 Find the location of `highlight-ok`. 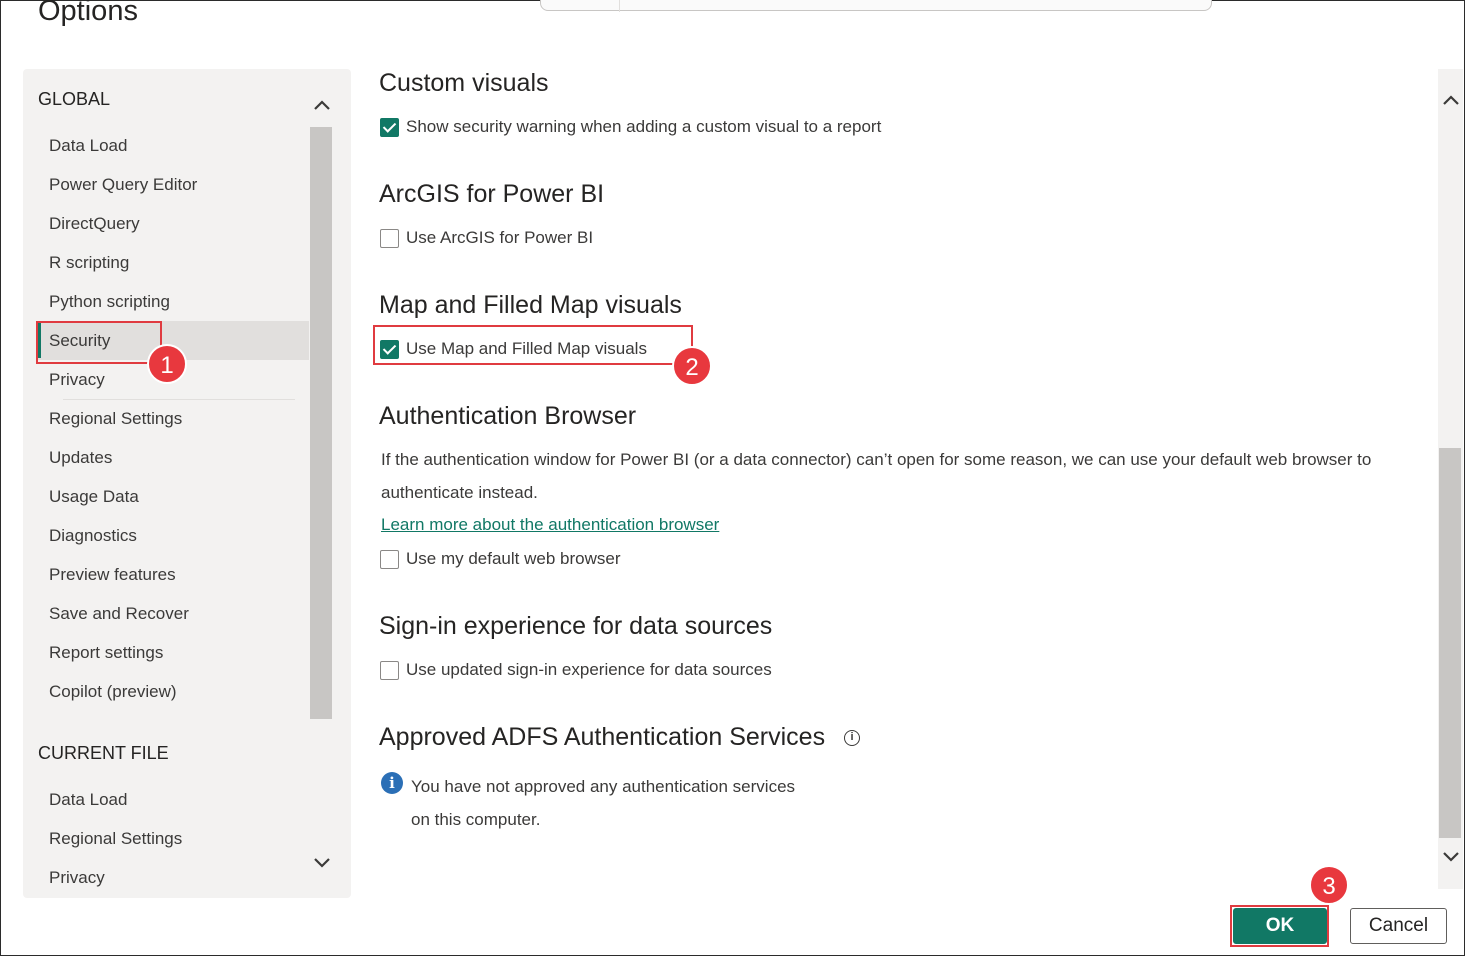

highlight-ok is located at coordinates (1279, 926).